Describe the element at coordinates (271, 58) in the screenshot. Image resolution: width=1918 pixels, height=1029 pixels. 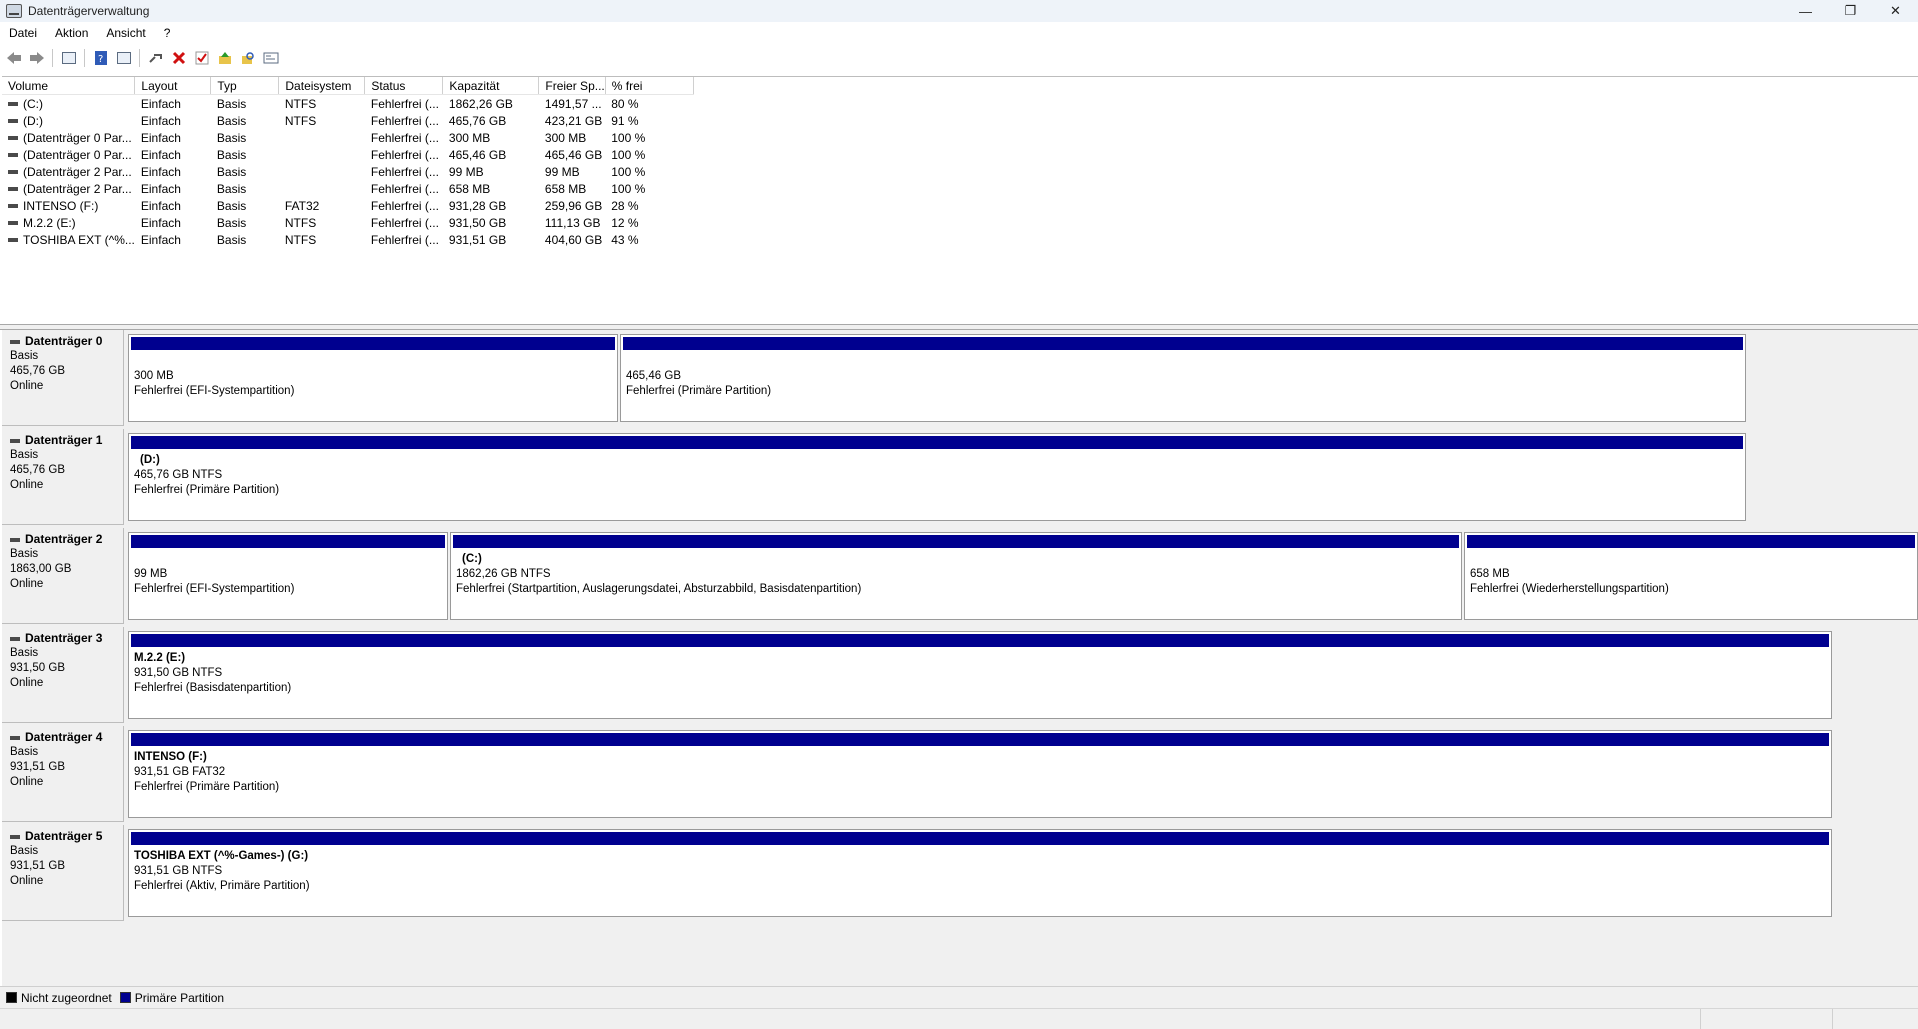
I see `properties-icon` at that location.